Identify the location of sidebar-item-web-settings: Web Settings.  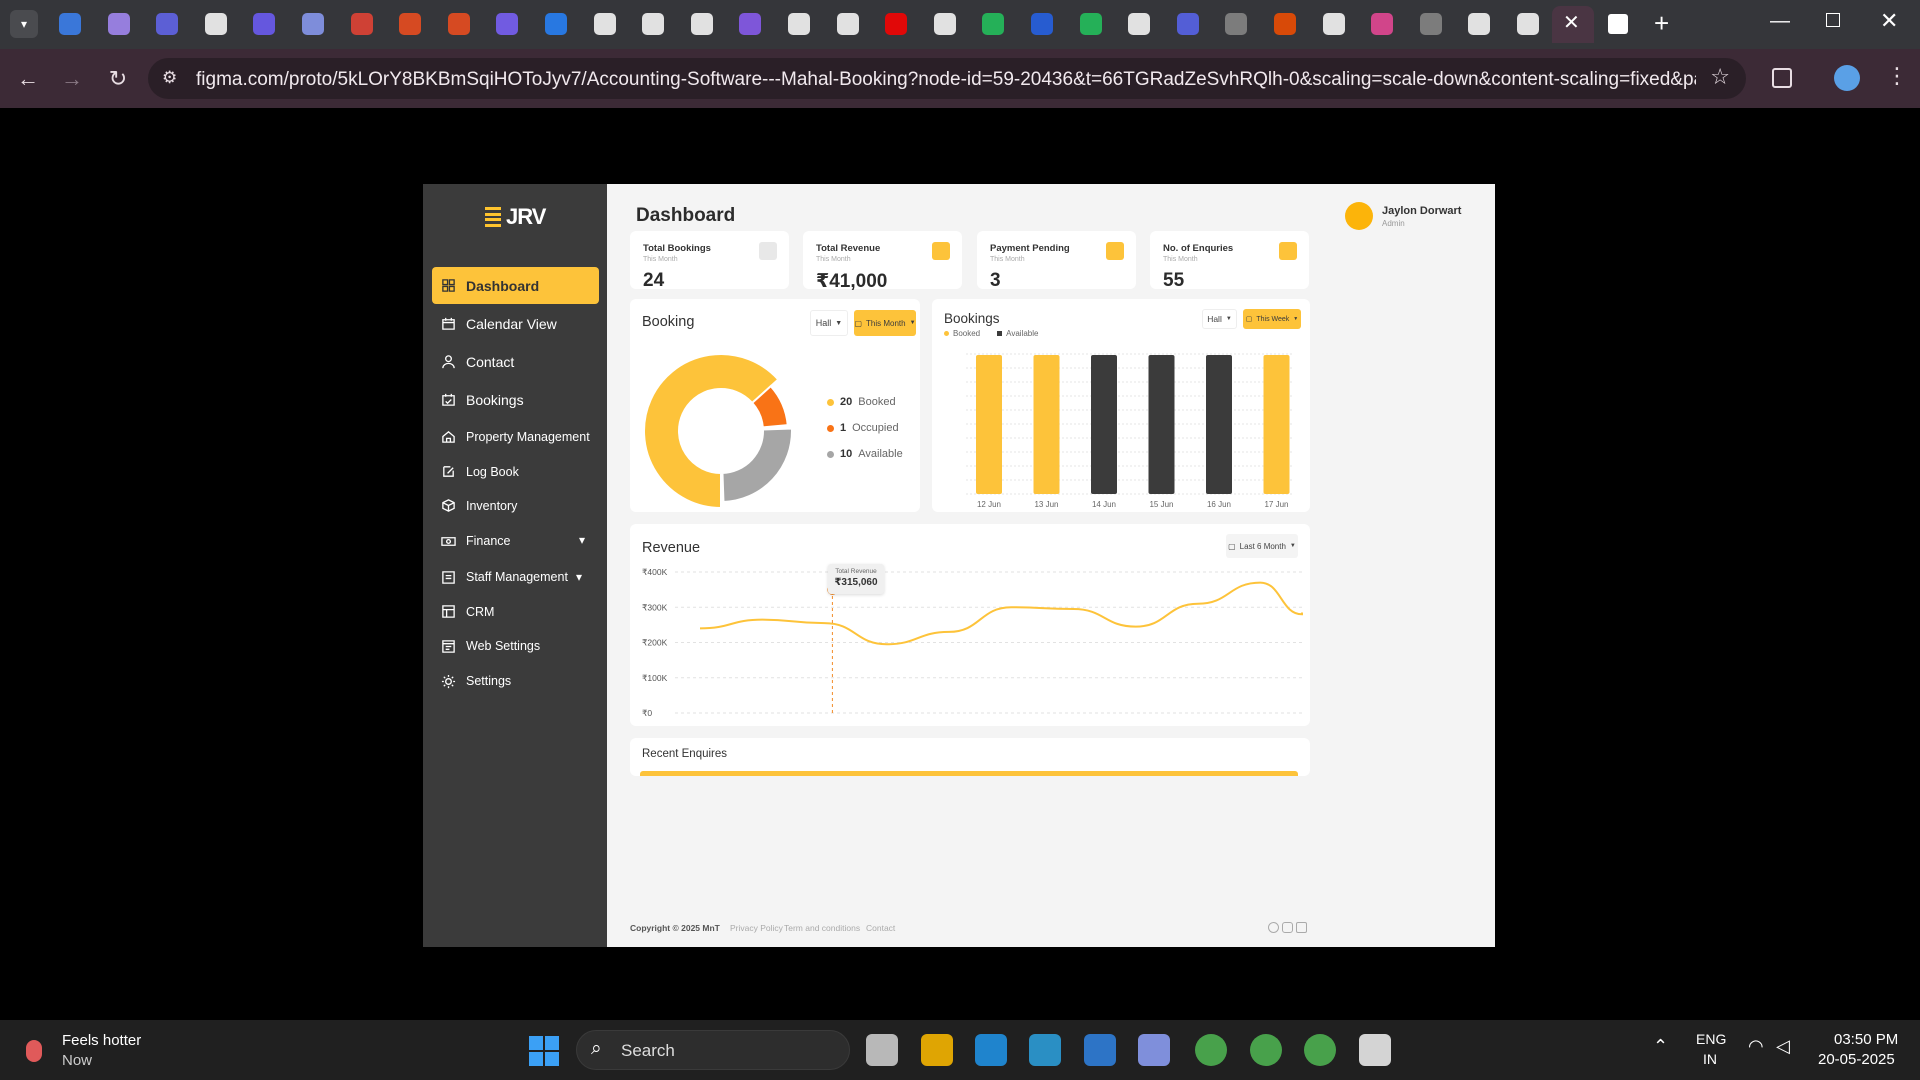
(515, 646).